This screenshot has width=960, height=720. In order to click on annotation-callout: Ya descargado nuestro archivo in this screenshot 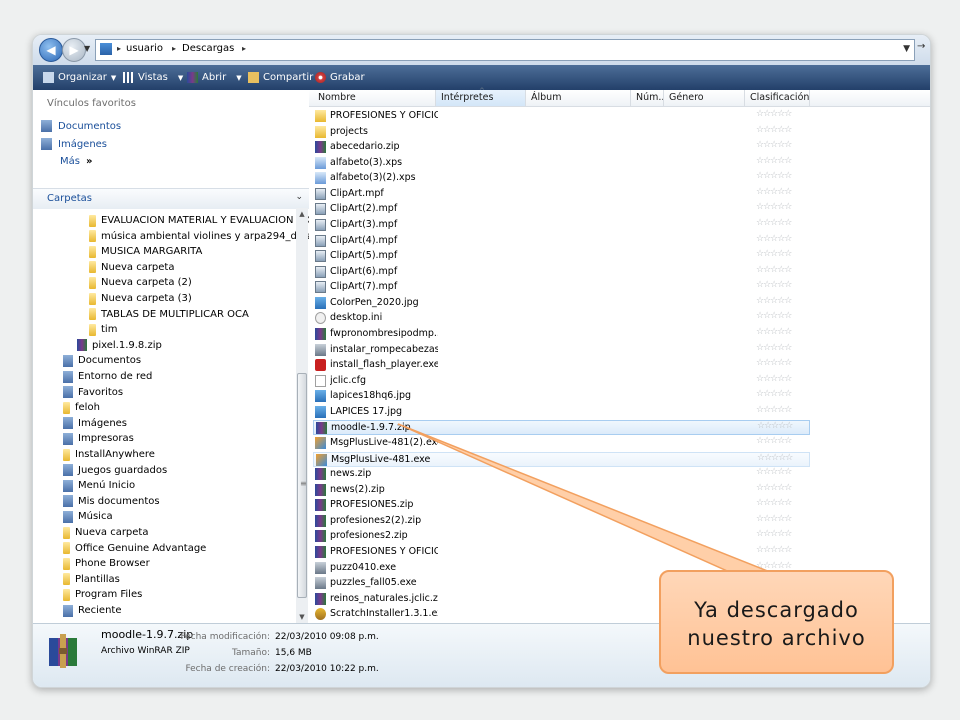, I will do `click(776, 622)`.